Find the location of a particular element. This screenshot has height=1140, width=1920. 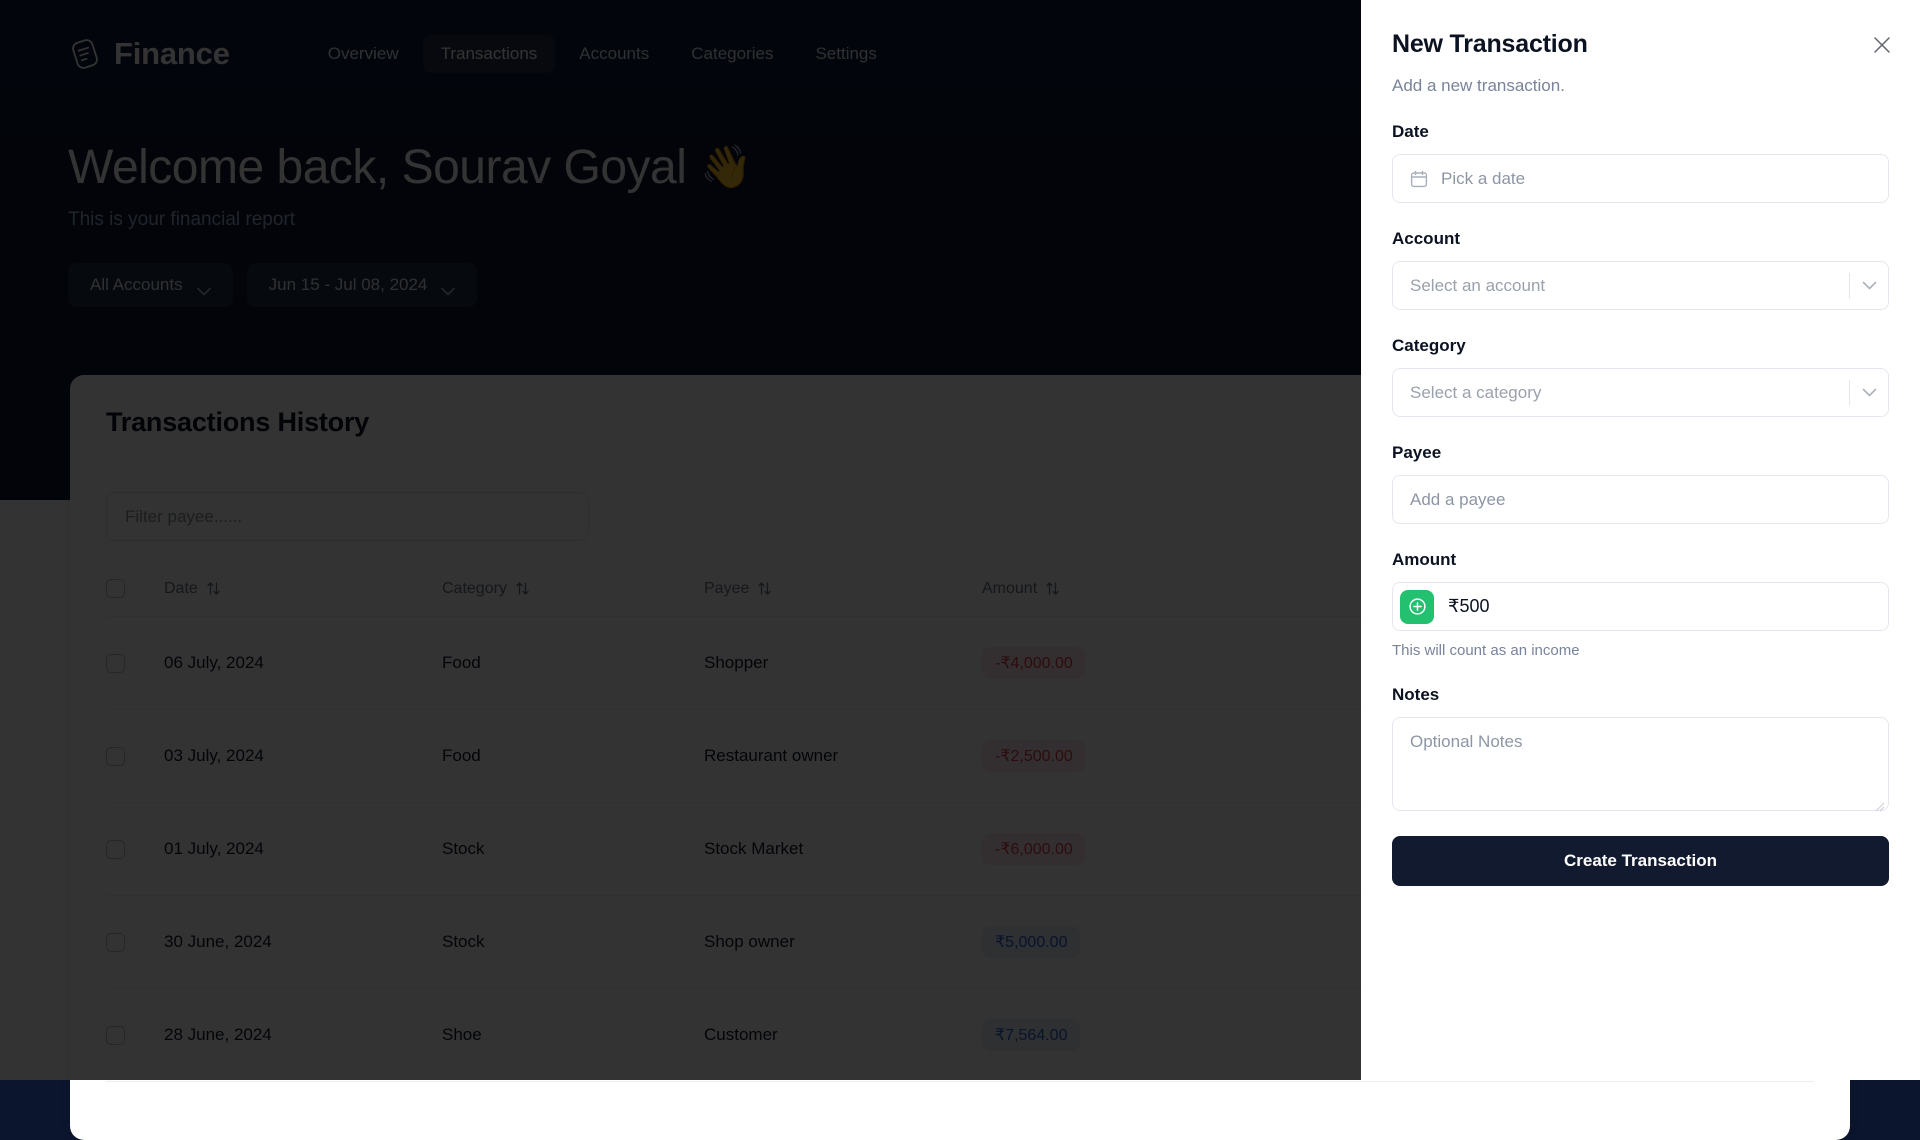

account-placeholder: Select an account is located at coordinates (1629, 286).